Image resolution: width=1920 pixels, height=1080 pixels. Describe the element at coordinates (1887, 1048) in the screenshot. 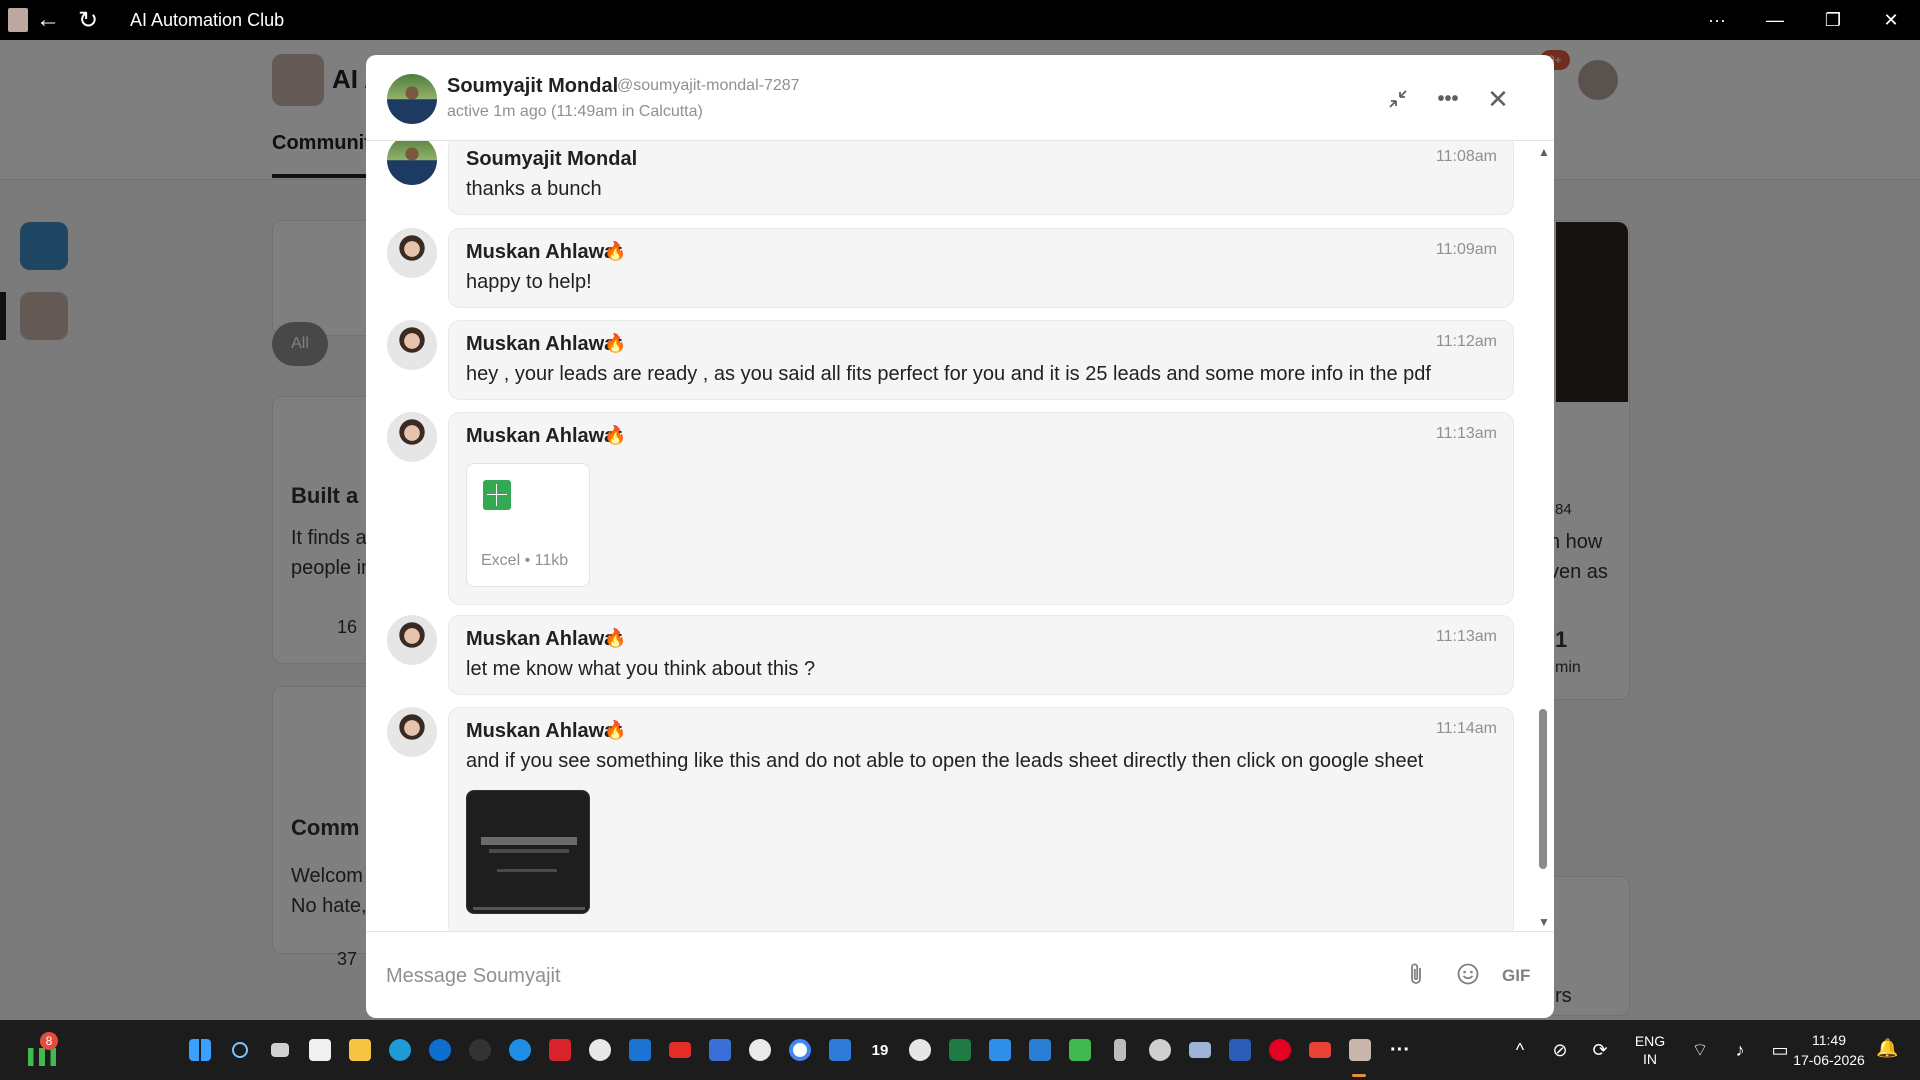

I see `notification-center-button: 🔔` at that location.